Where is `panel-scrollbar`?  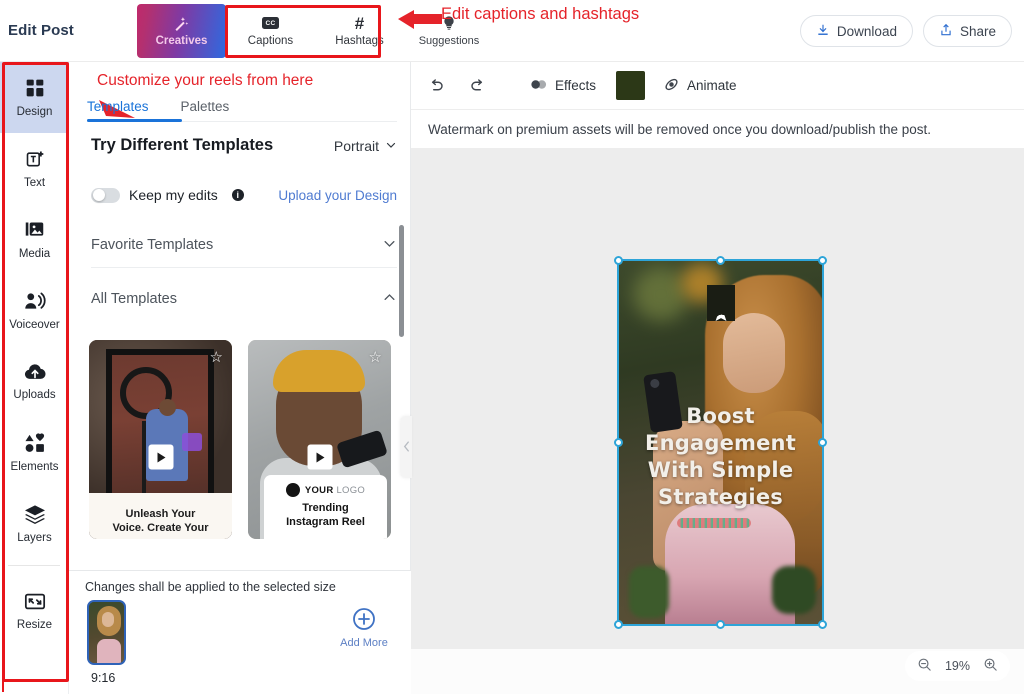 panel-scrollbar is located at coordinates (401, 281).